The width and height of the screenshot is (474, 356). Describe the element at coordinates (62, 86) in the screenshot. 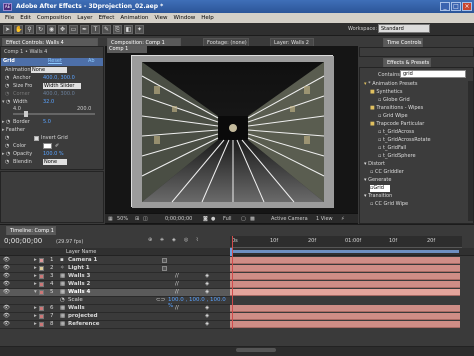

I see `size-from-dropdown: Width Slider` at that location.